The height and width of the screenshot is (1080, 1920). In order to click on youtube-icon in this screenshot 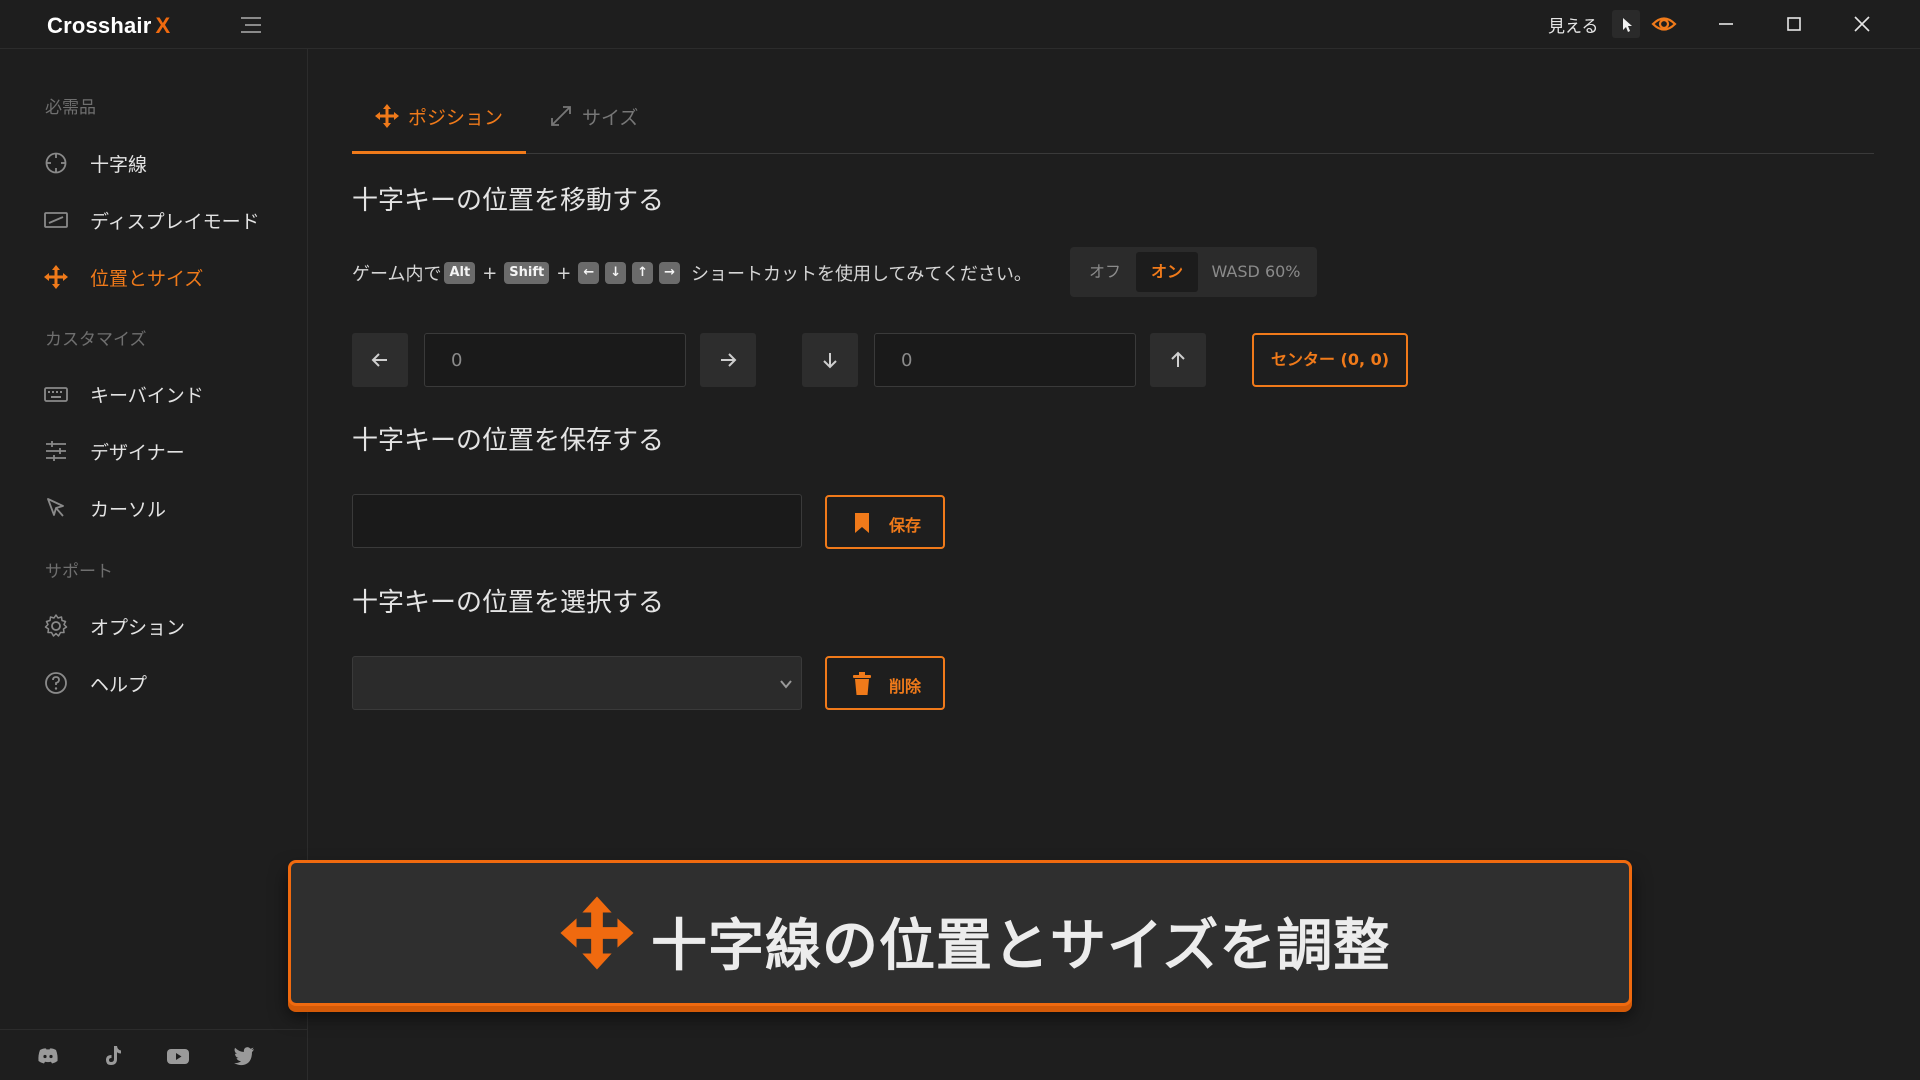, I will do `click(178, 1056)`.